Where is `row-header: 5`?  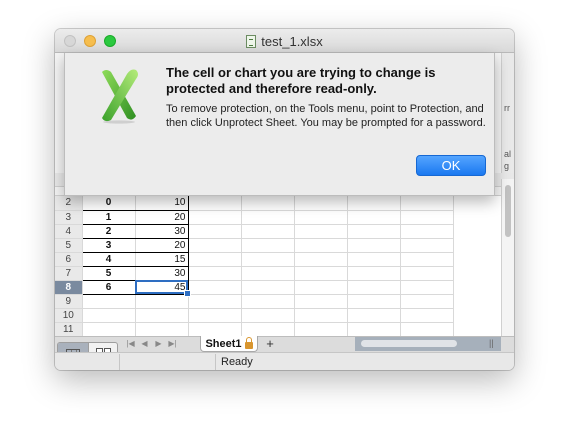 row-header: 5 is located at coordinates (69, 245).